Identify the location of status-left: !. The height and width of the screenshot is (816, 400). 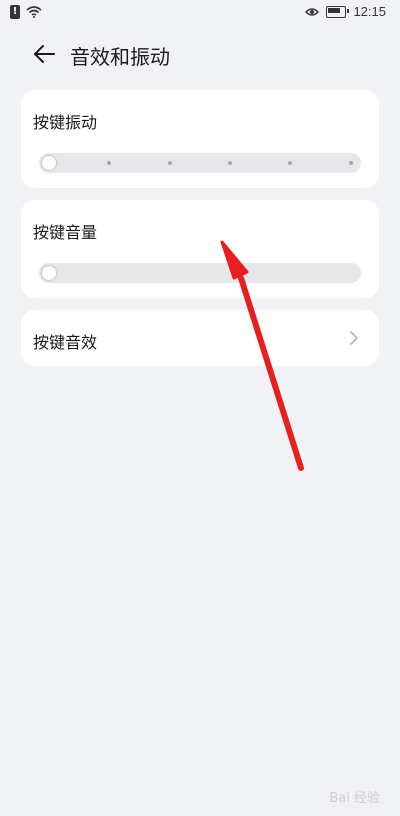
(26, 12).